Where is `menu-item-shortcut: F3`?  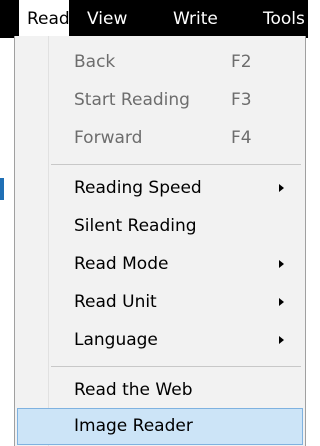
menu-item-shortcut: F3 is located at coordinates (241, 100).